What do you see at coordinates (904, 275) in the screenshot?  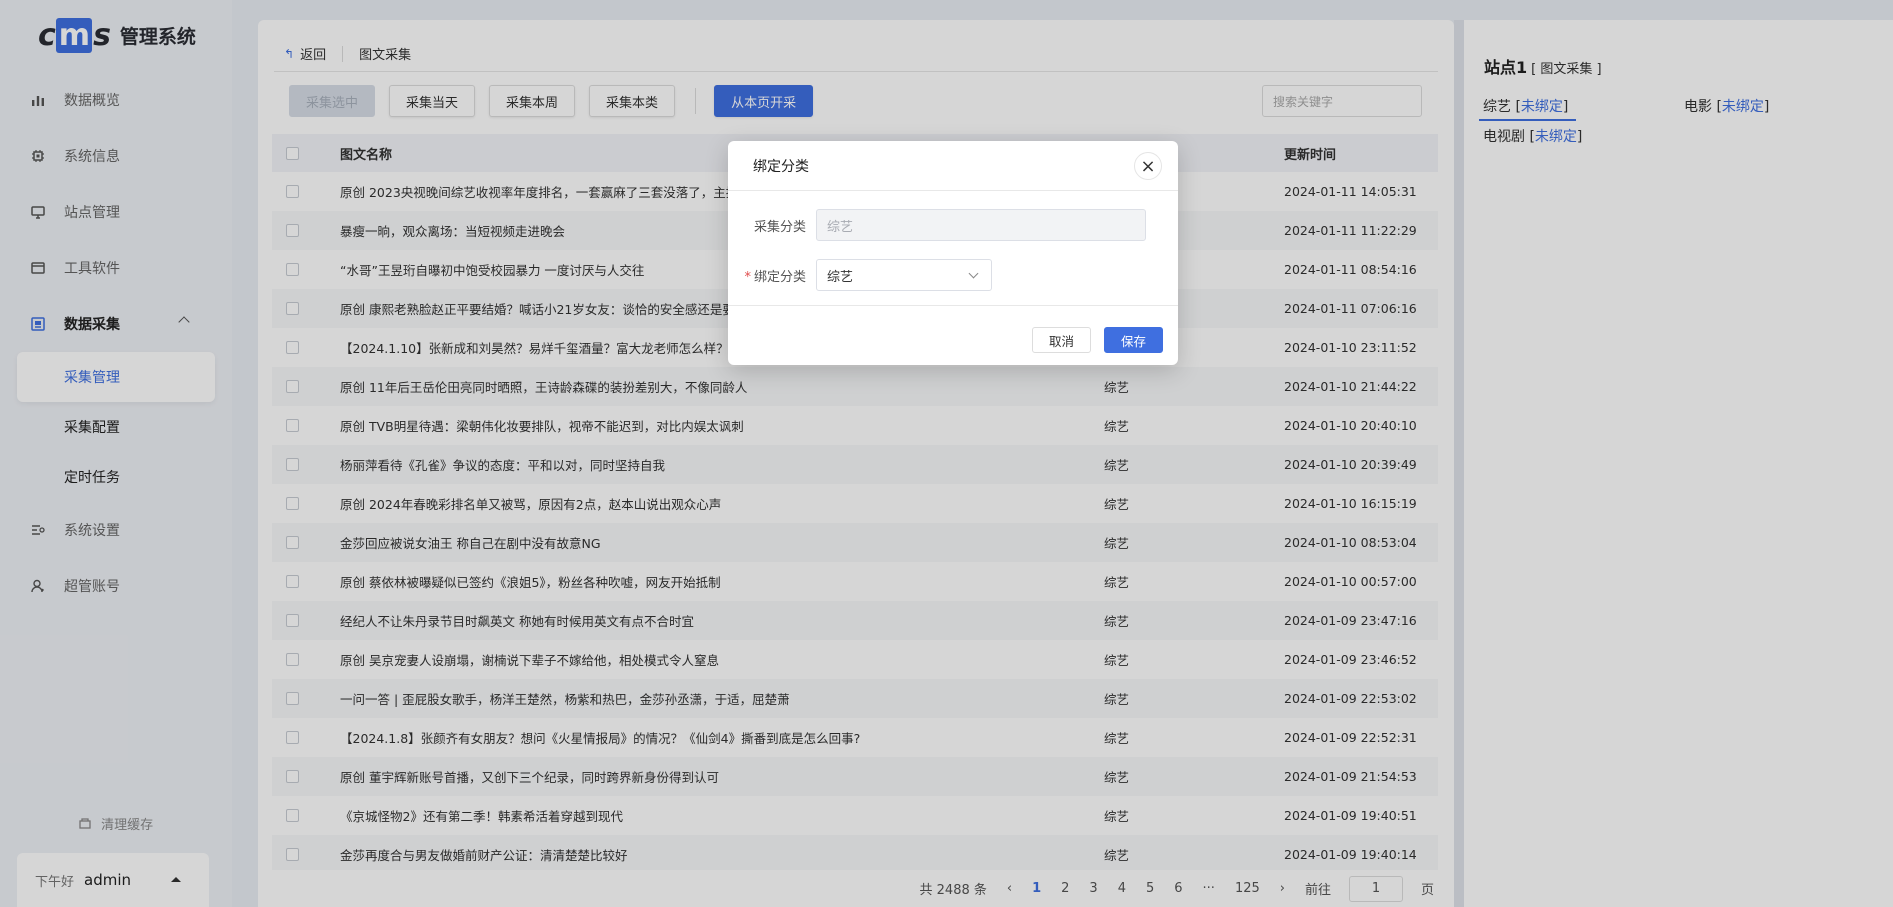 I see `bind-category-select: 综艺` at bounding box center [904, 275].